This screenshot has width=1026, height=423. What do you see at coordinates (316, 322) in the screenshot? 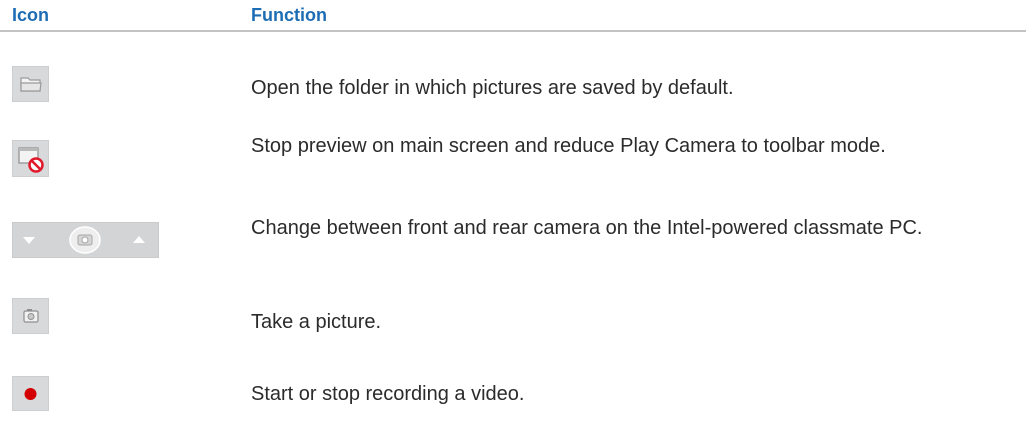
I see `row-description: Take a picture.` at bounding box center [316, 322].